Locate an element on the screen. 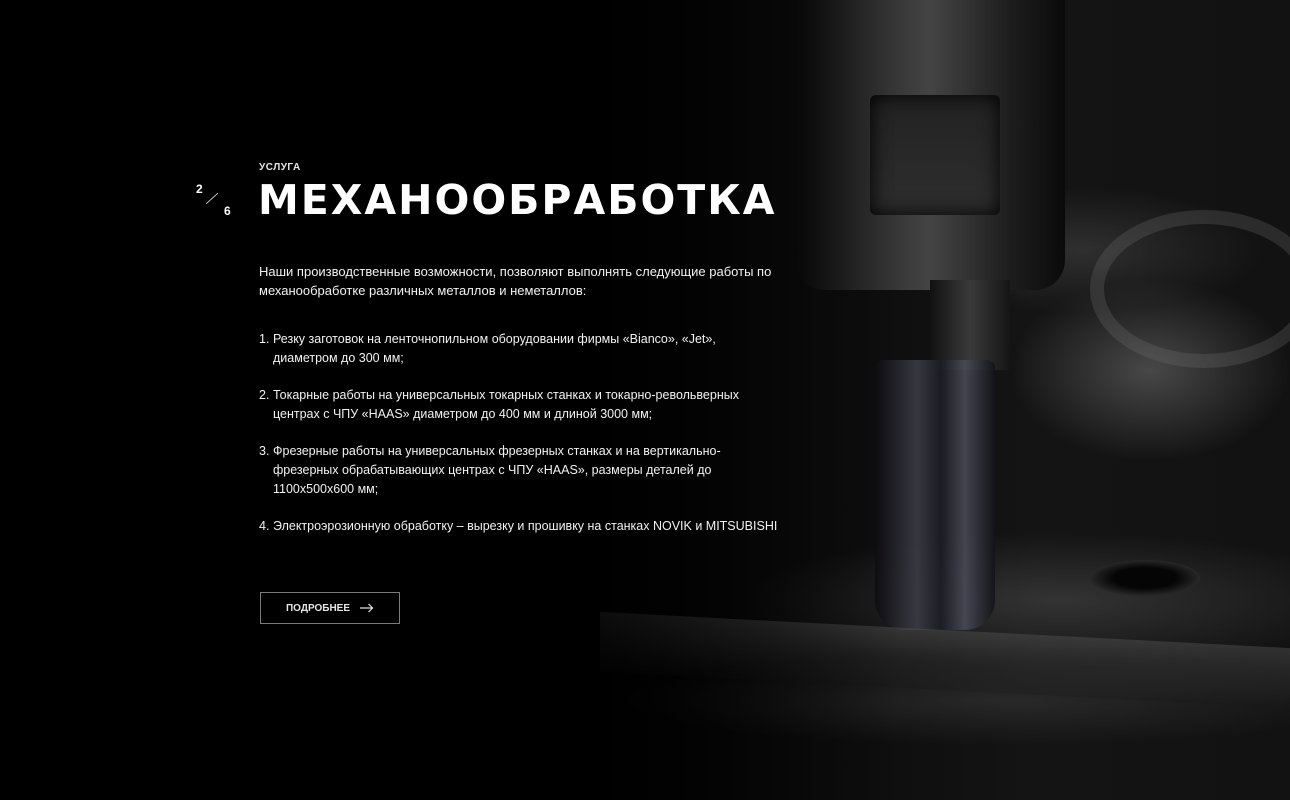 Image resolution: width=1290 pixels, height=800 pixels. list-item-number: 1. is located at coordinates (264, 339).